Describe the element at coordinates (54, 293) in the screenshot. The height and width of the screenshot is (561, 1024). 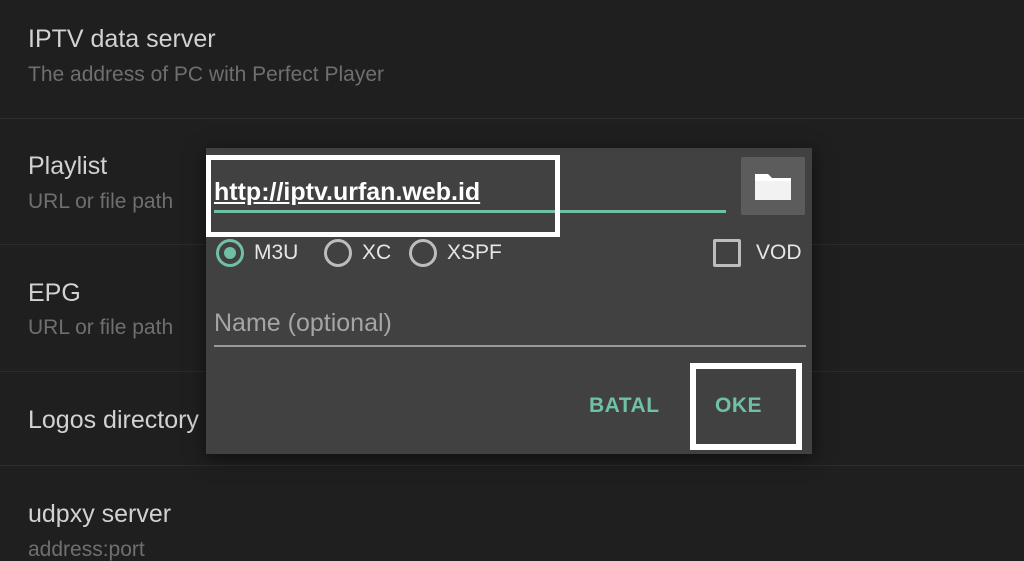
I see `setting-title: EPG` at that location.